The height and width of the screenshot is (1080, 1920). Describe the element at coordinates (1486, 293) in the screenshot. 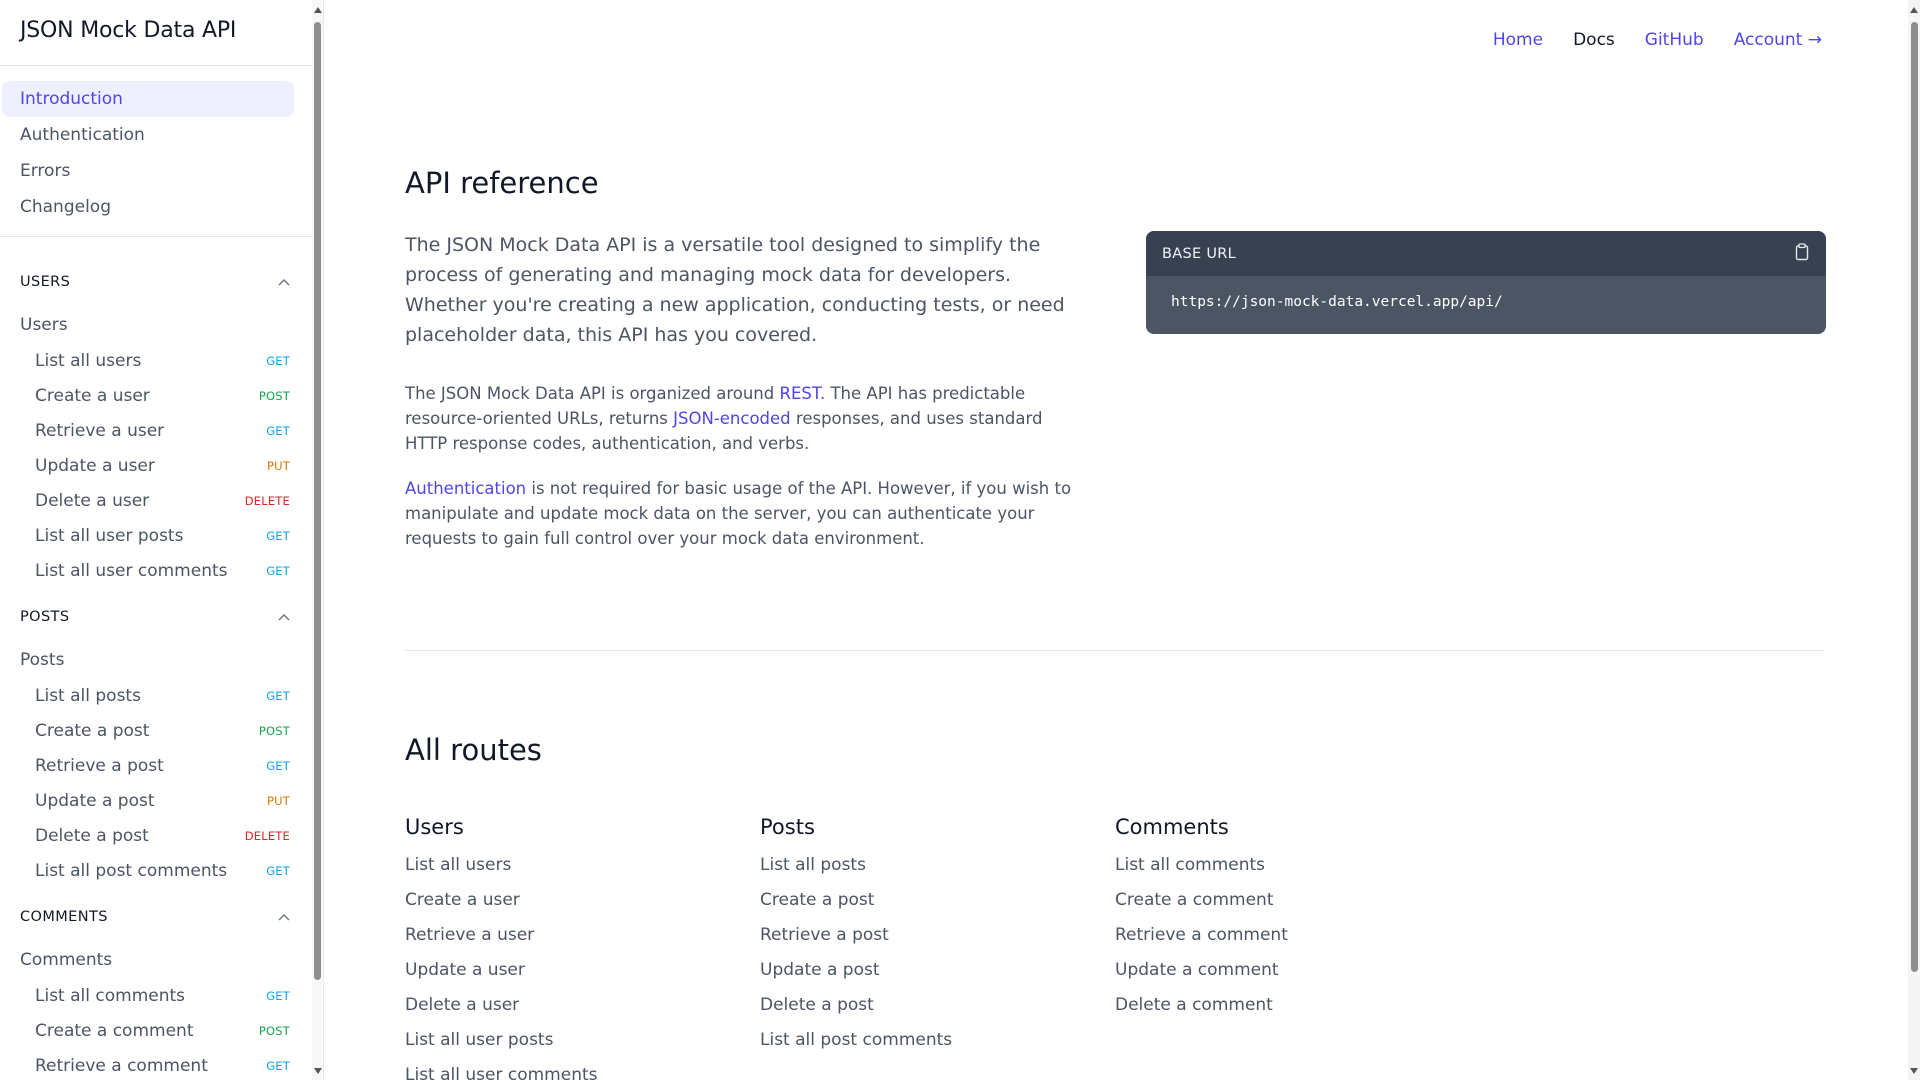

I see `base-url-value: https://json-mock-data.vercel.app/api/` at that location.